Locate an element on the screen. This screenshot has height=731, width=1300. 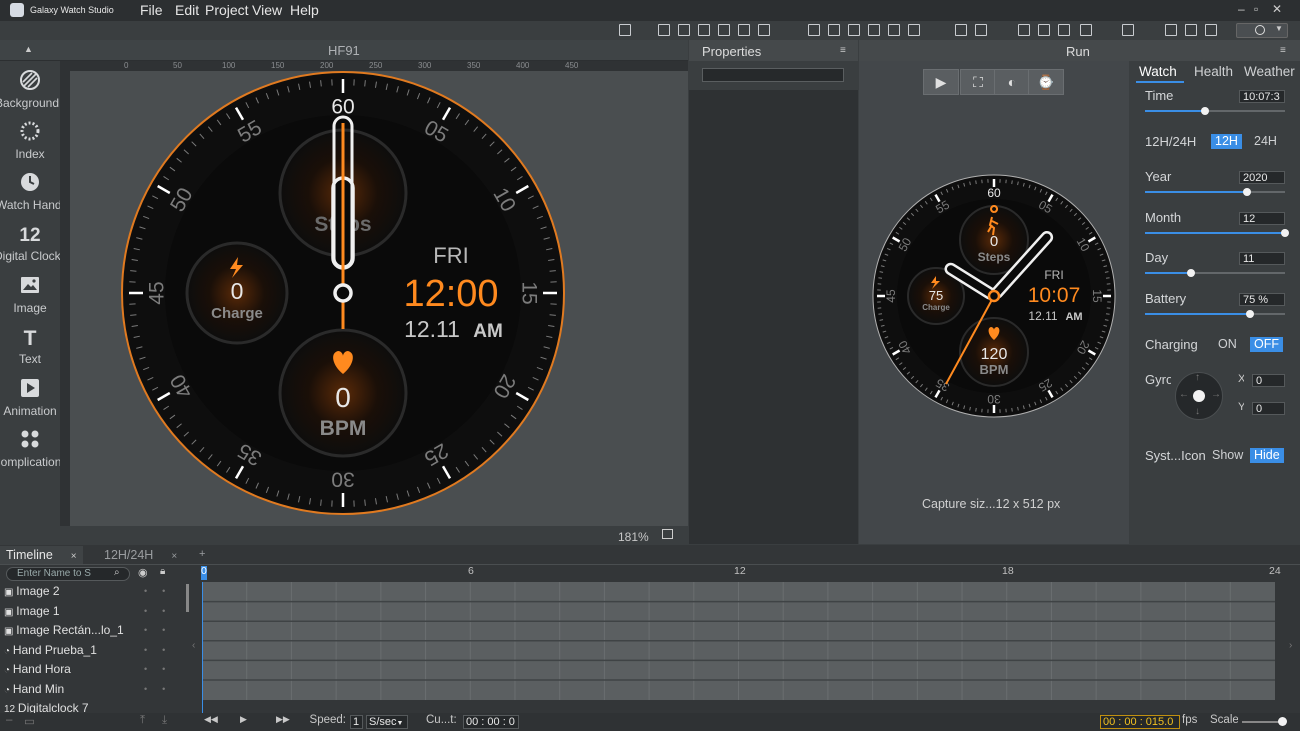
restore-icon: ▫ is located at coordinates (1256, 9).